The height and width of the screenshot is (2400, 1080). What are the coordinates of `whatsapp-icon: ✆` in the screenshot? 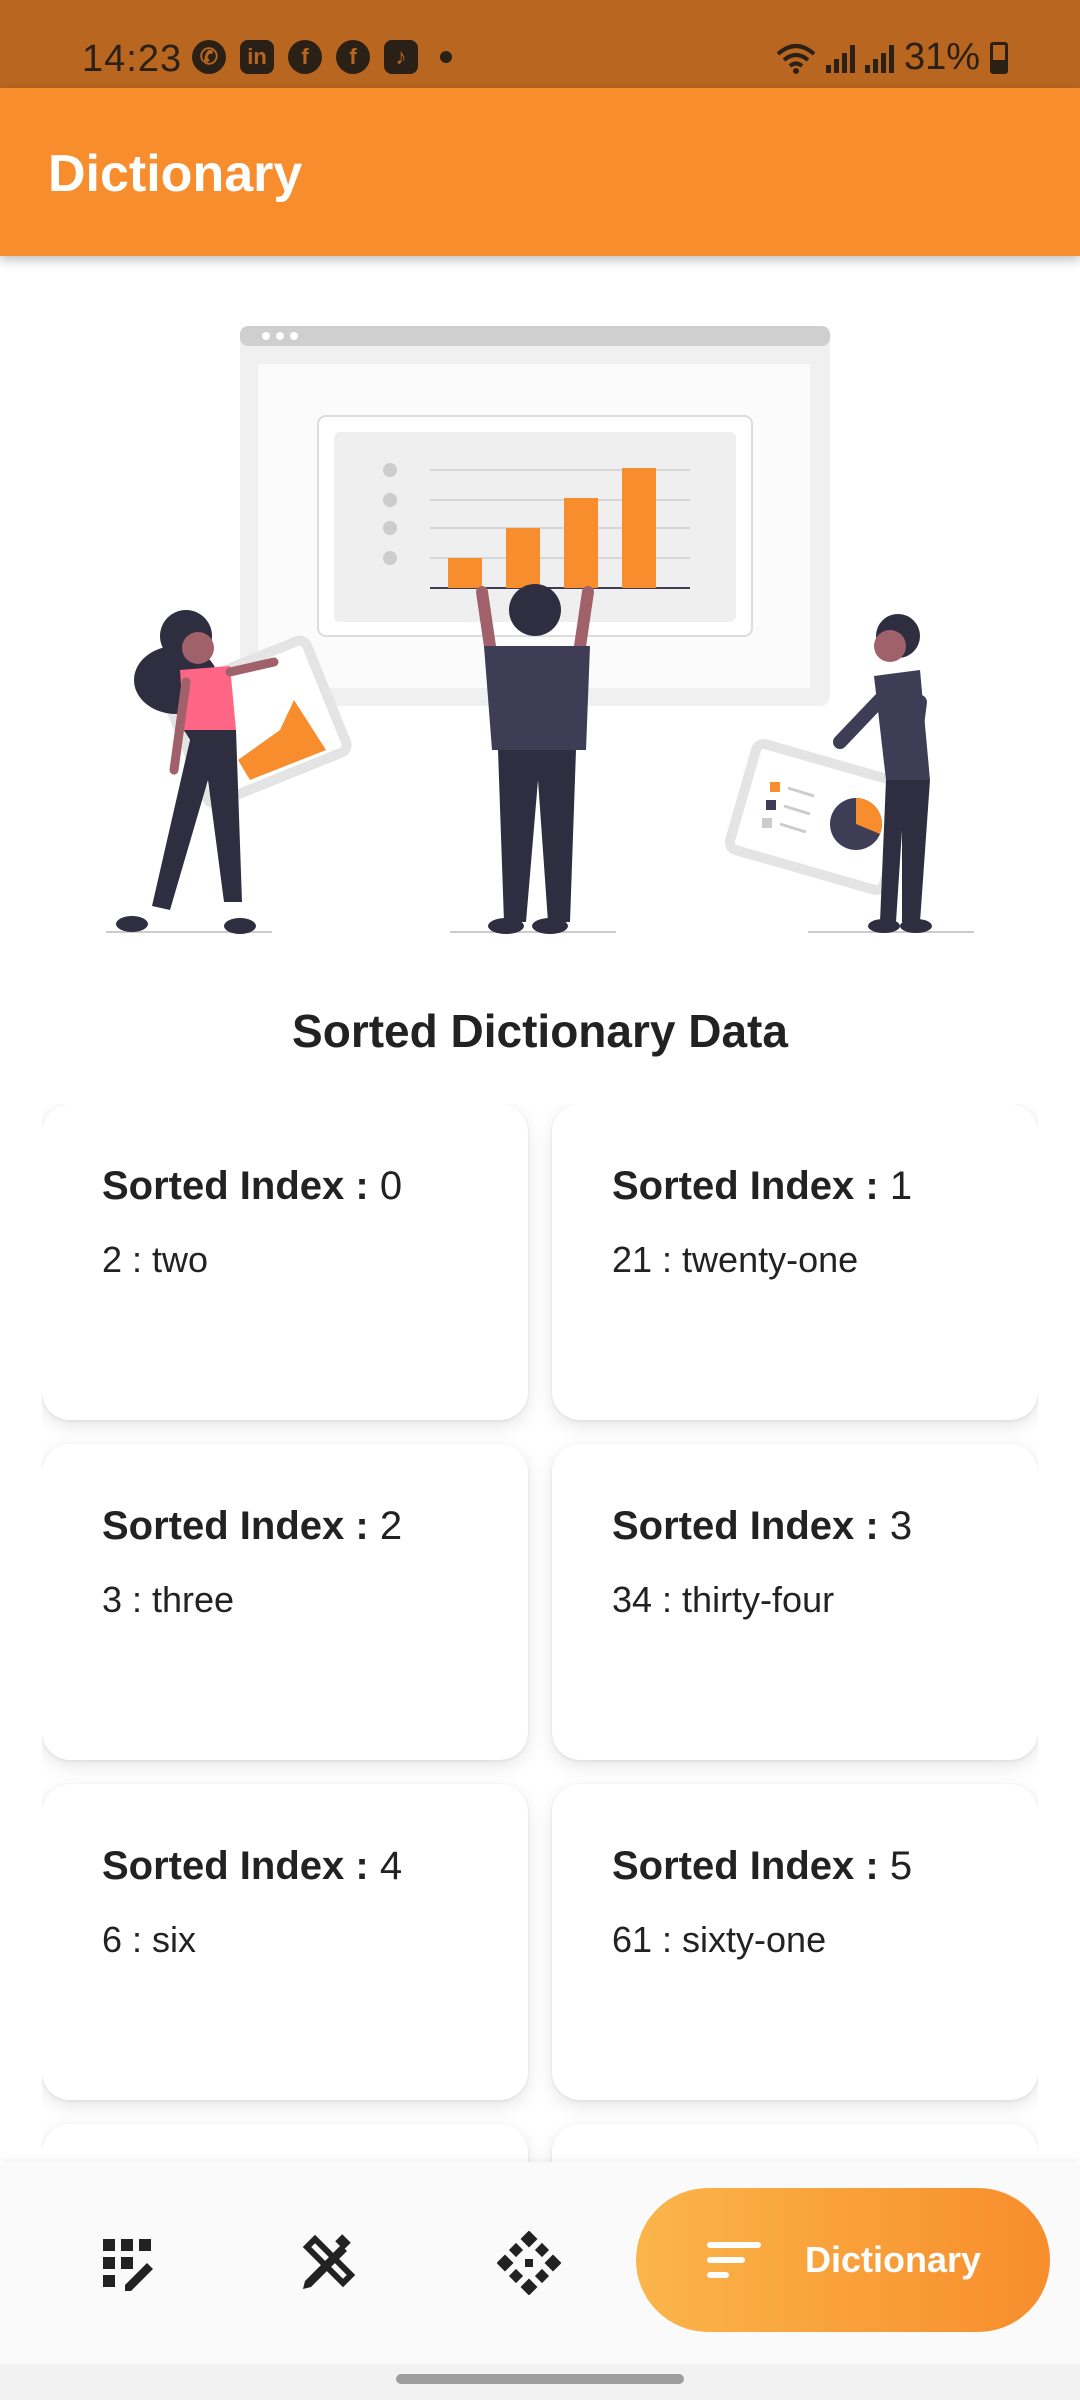 It's located at (209, 57).